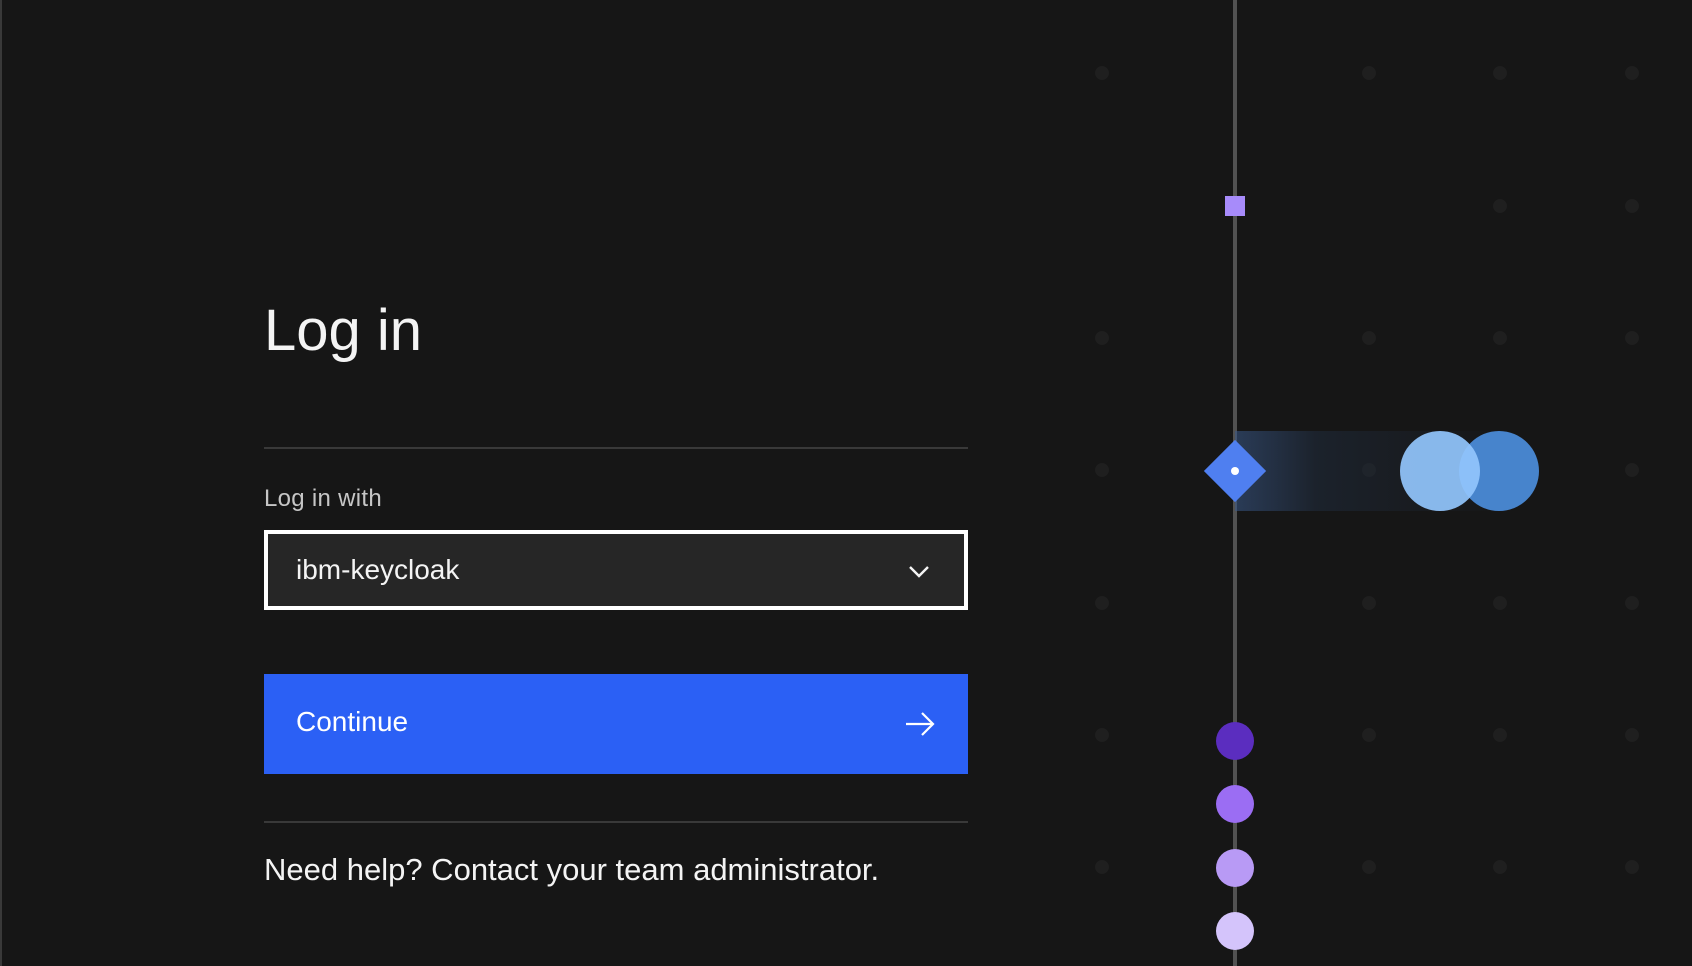 The width and height of the screenshot is (1692, 966). I want to click on continue-button: Continue, so click(616, 724).